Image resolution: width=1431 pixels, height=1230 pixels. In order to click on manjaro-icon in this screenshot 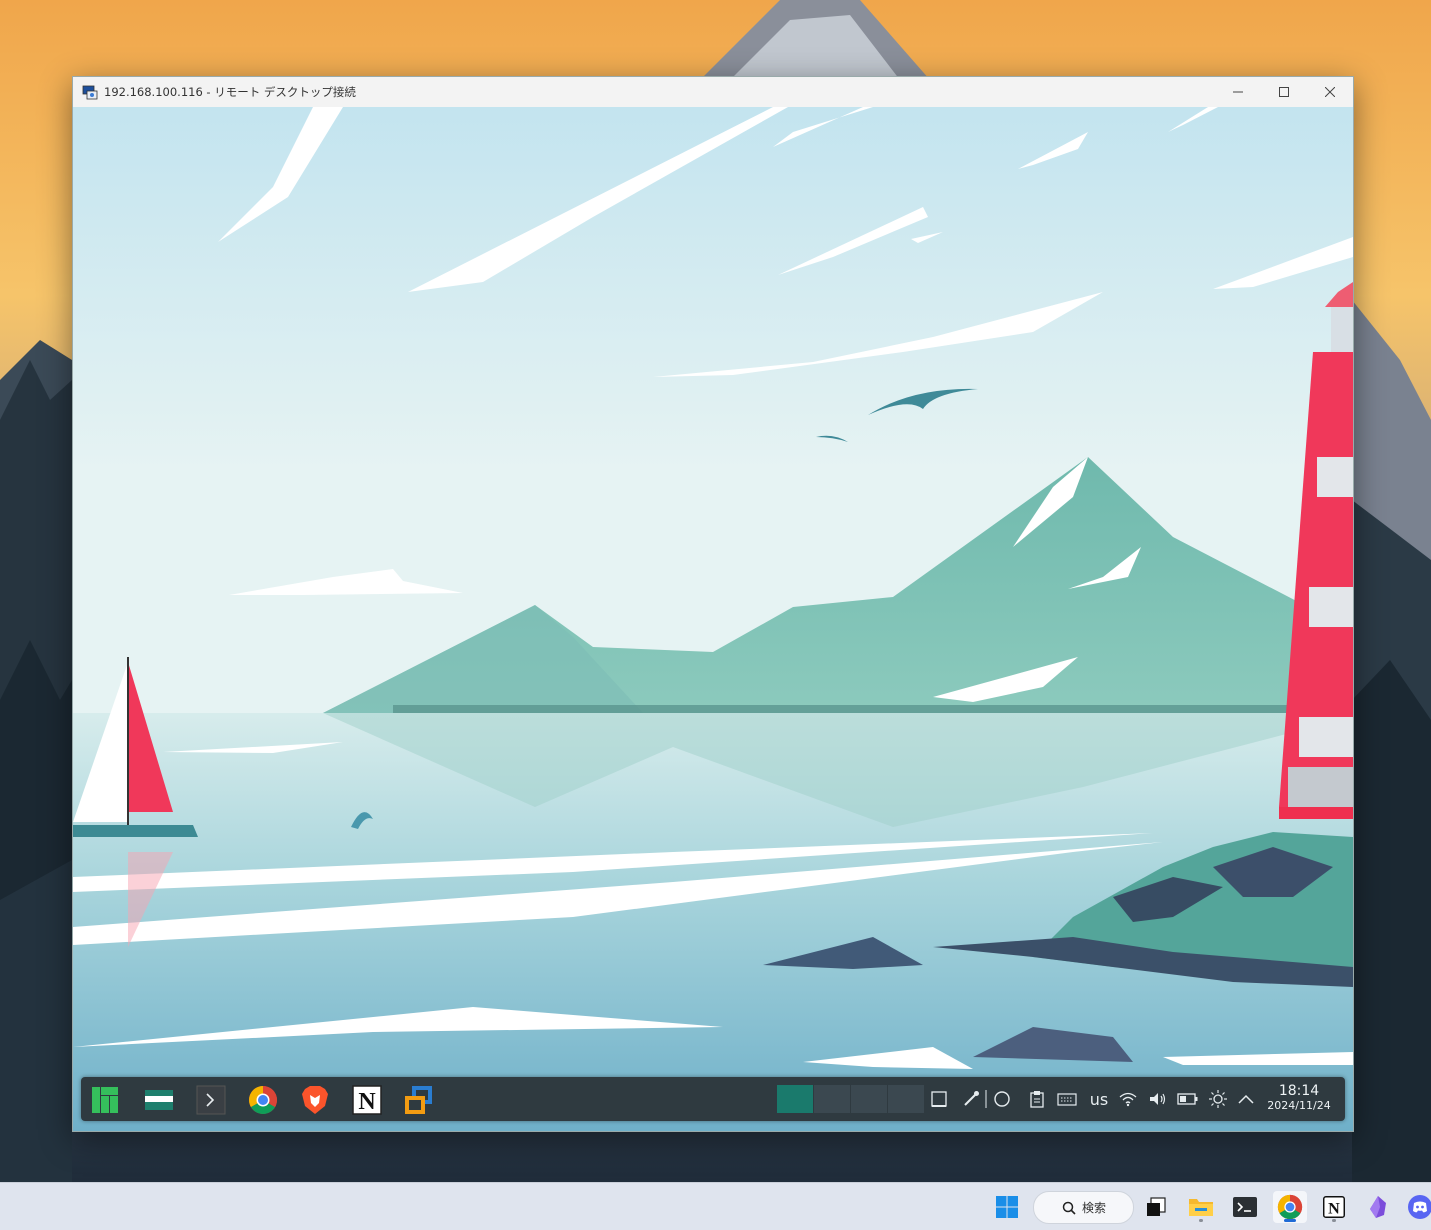, I will do `click(105, 1100)`.